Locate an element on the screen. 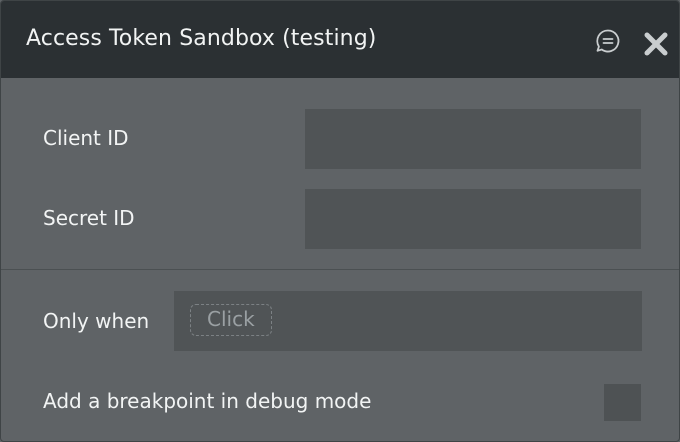 This screenshot has width=680, height=442. client-id-label: Client ID is located at coordinates (86, 138).